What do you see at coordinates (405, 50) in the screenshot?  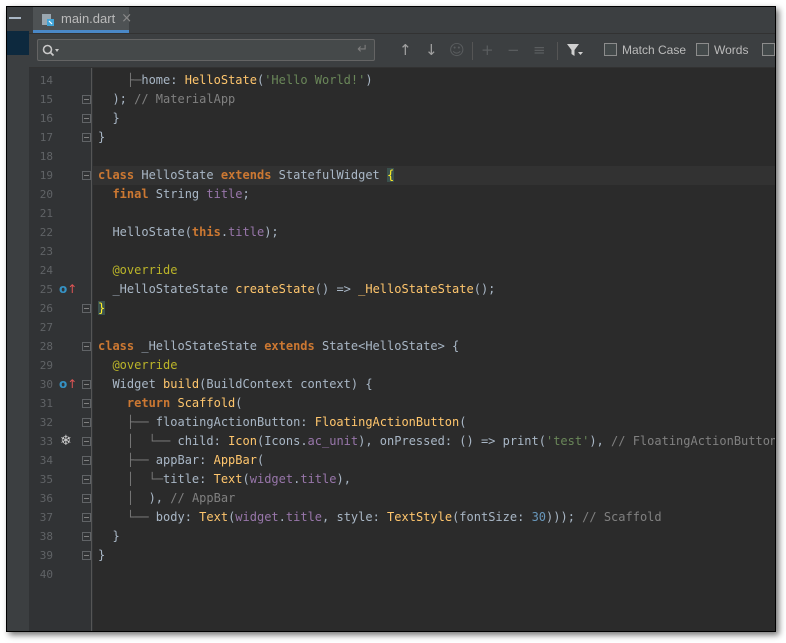 I see `previous-occurrence-icon: ↑` at bounding box center [405, 50].